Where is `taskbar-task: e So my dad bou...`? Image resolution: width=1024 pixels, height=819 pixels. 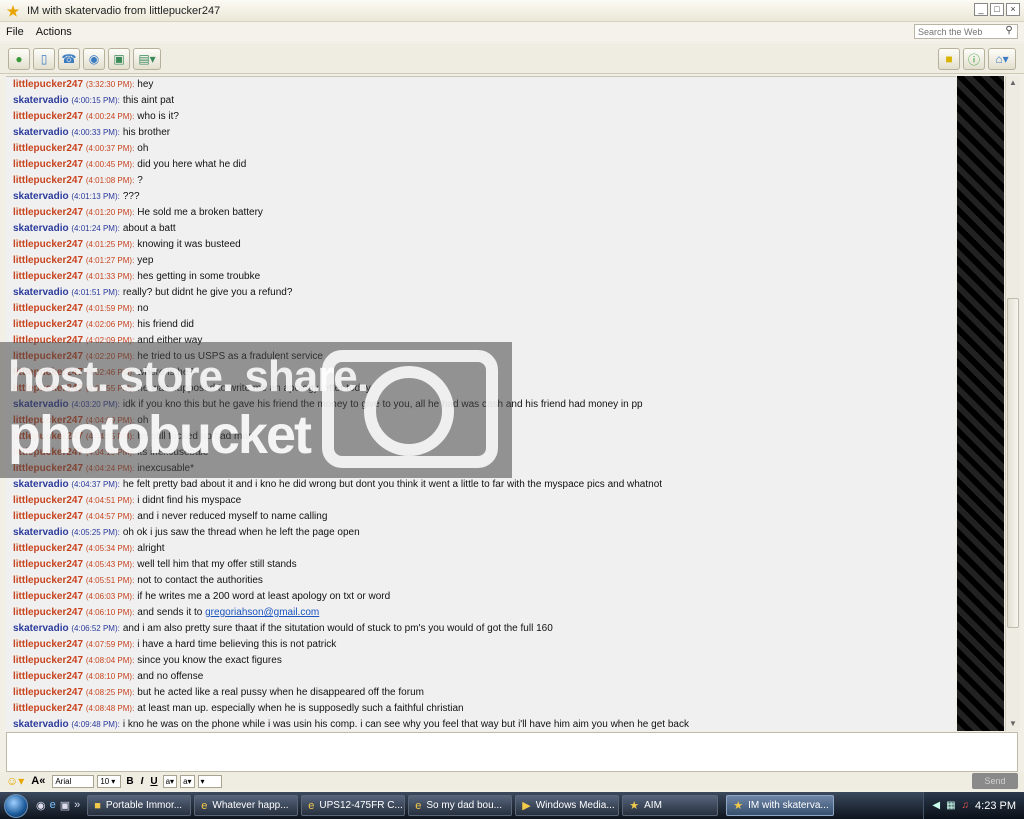
taskbar-task: e So my dad bou... is located at coordinates (460, 805).